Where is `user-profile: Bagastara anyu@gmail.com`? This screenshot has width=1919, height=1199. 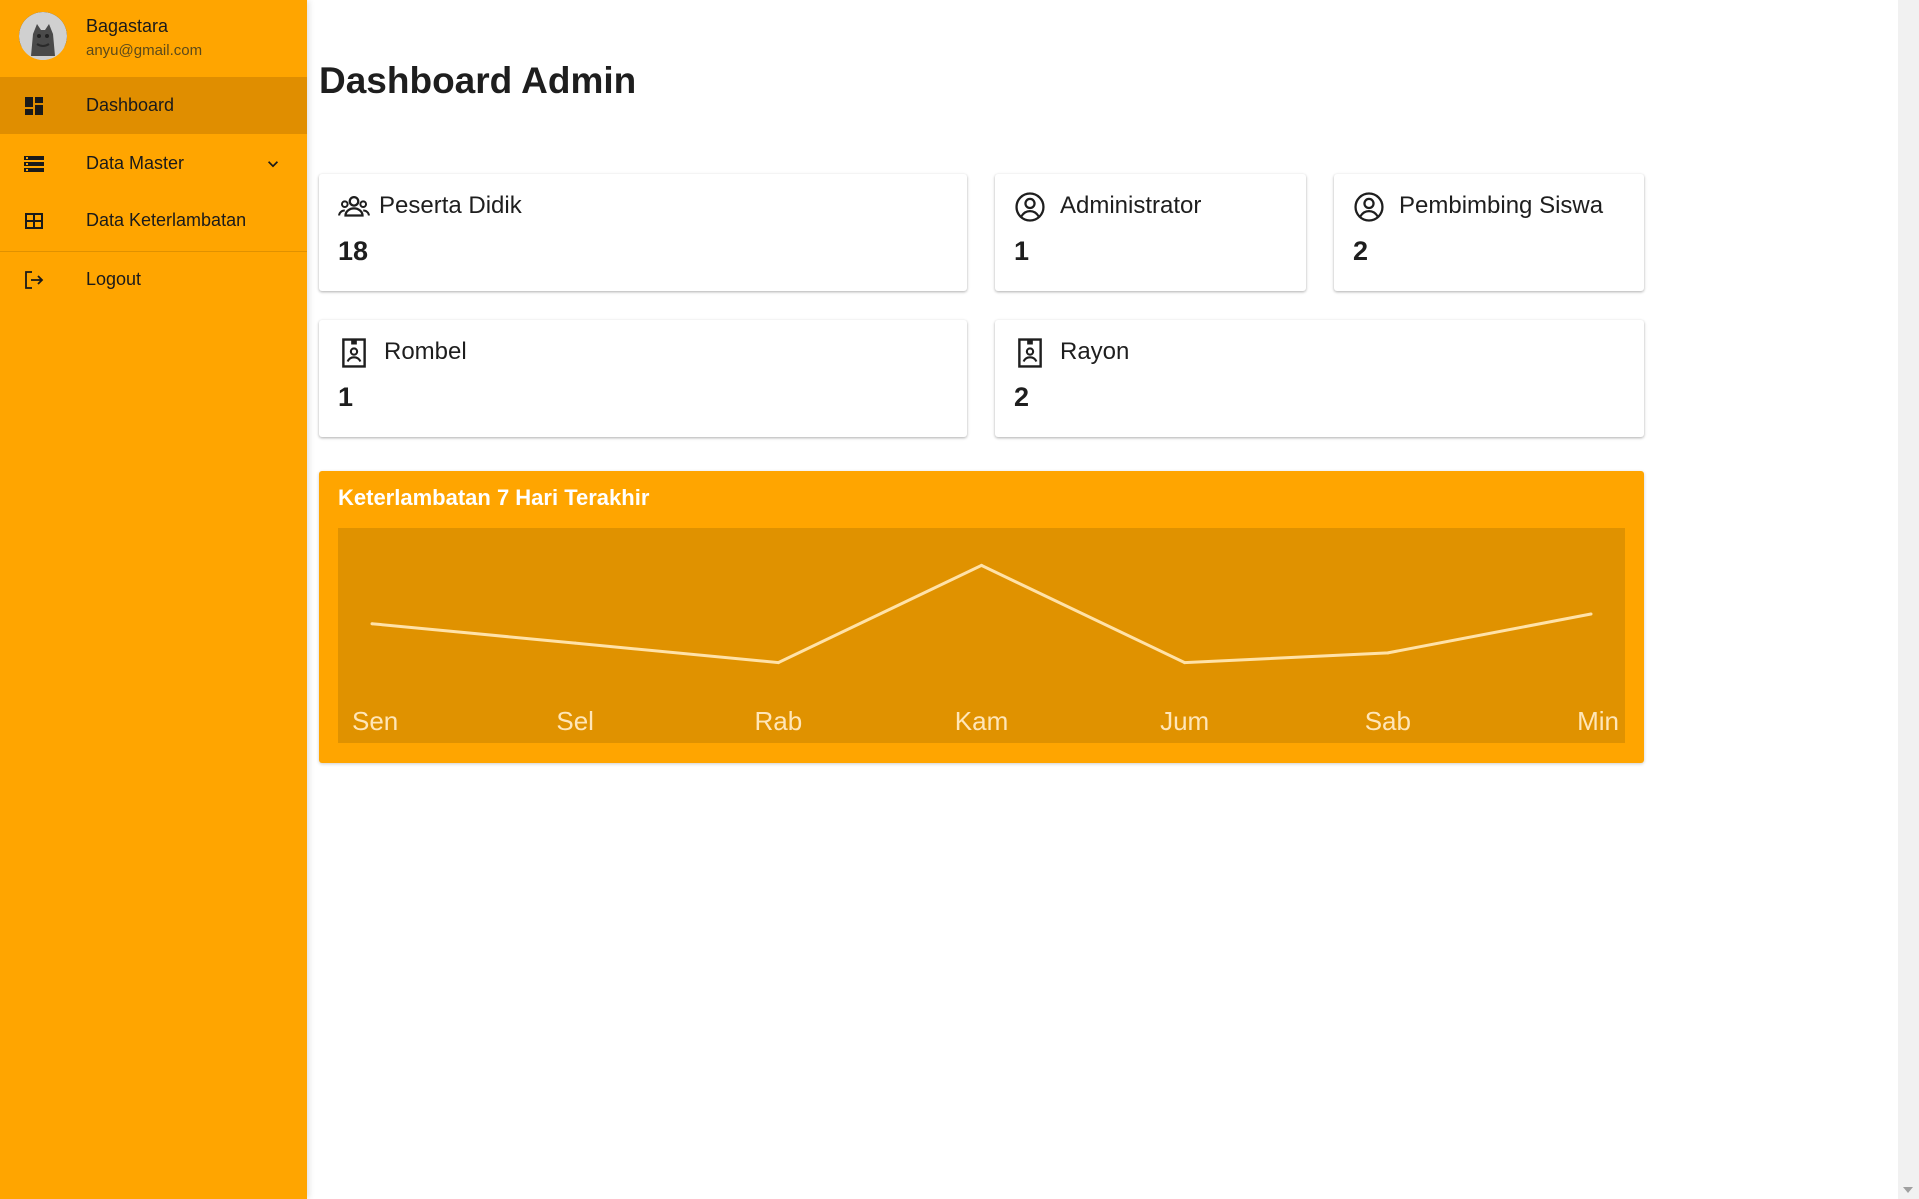
user-profile: Bagastara anyu@gmail.com is located at coordinates (153, 38).